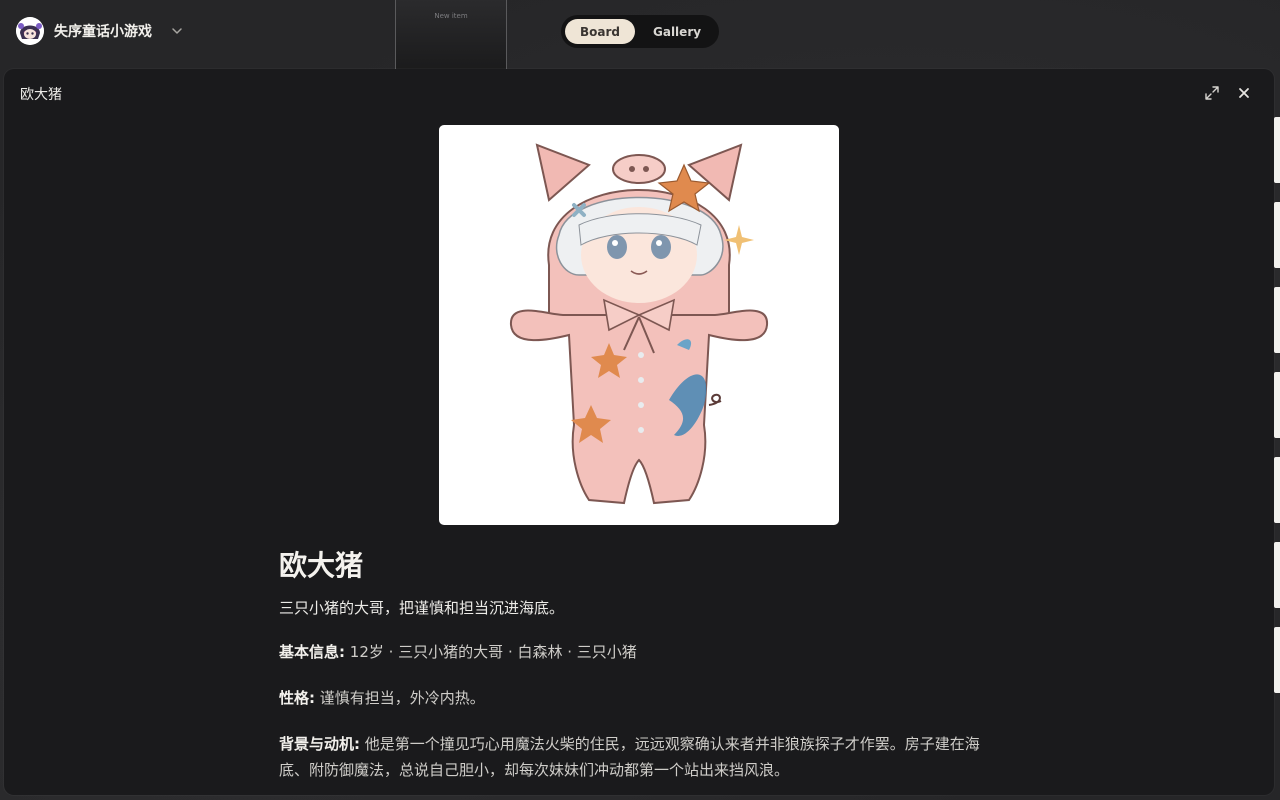 This screenshot has width=1280, height=800. I want to click on workspace-switcher: 失序童话小游戏, so click(100, 31).